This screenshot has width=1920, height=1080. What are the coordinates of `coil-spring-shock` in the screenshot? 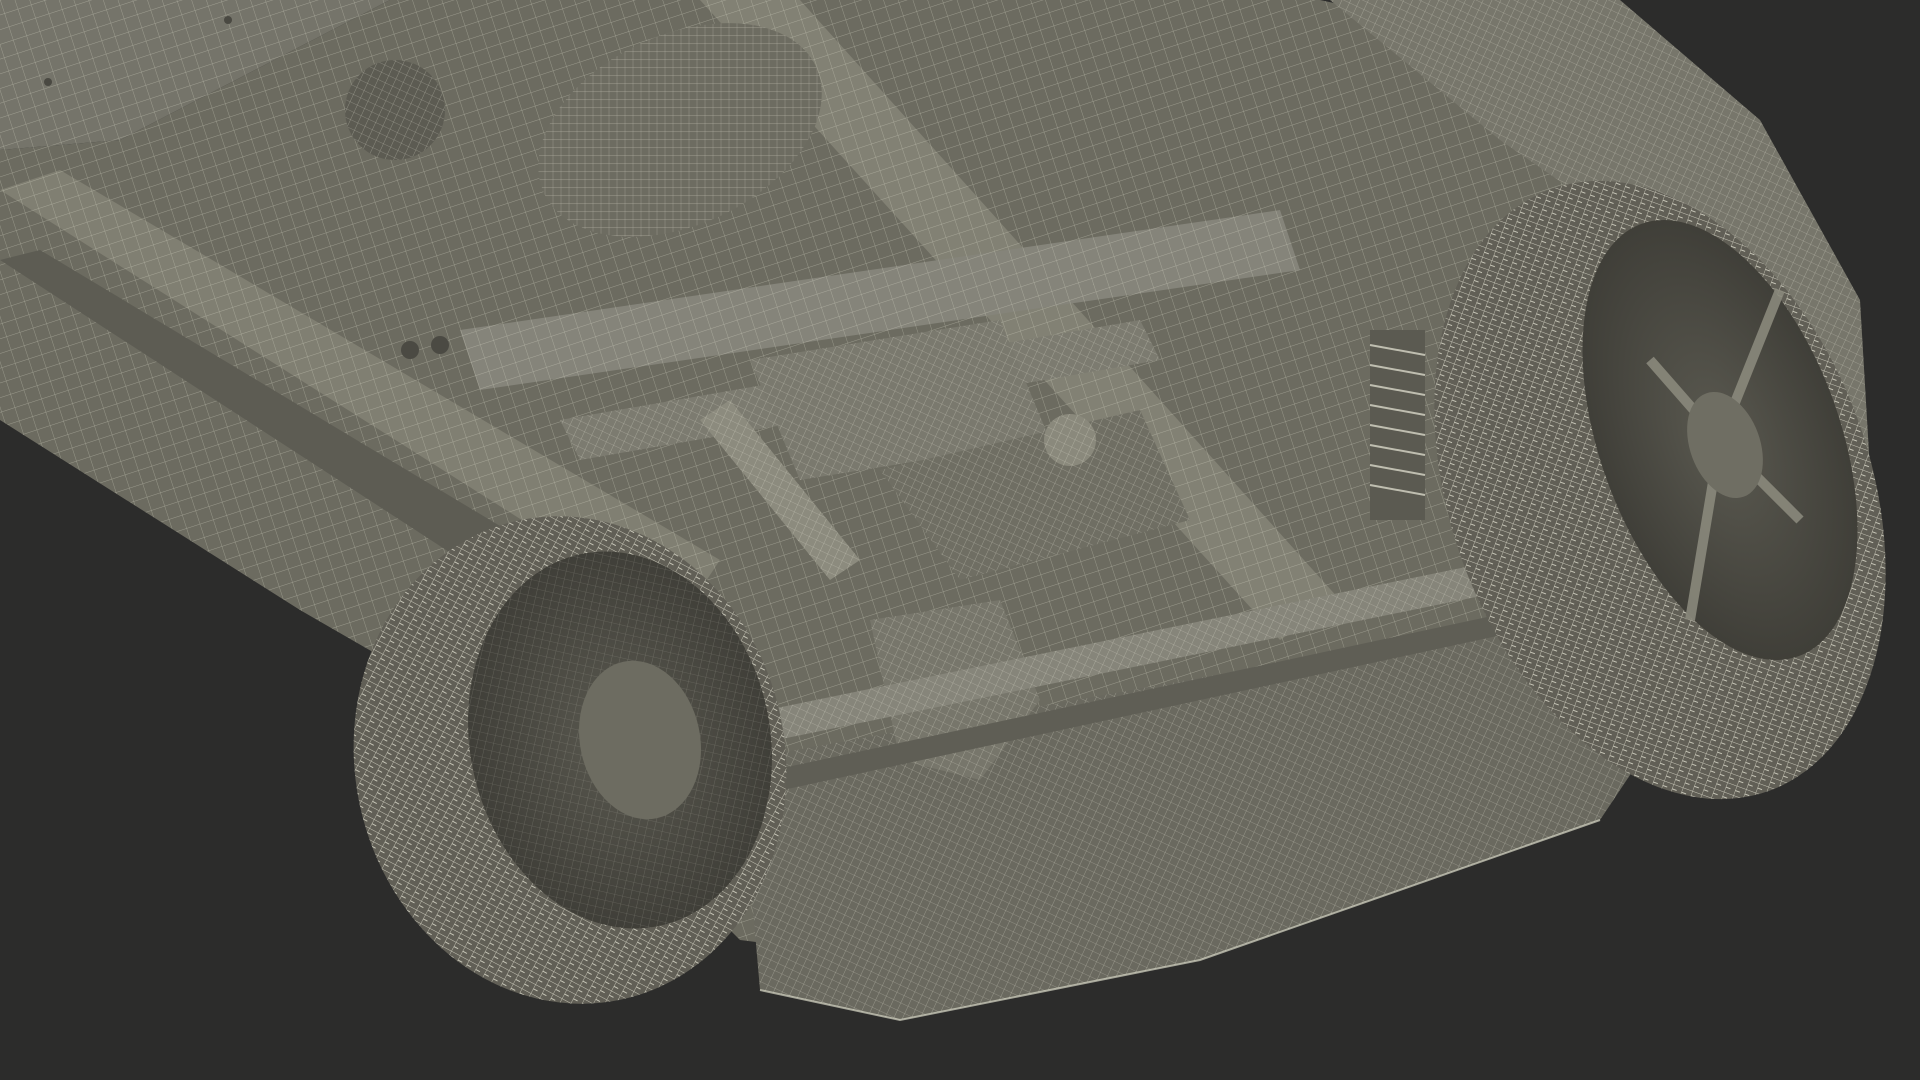 It's located at (1397, 425).